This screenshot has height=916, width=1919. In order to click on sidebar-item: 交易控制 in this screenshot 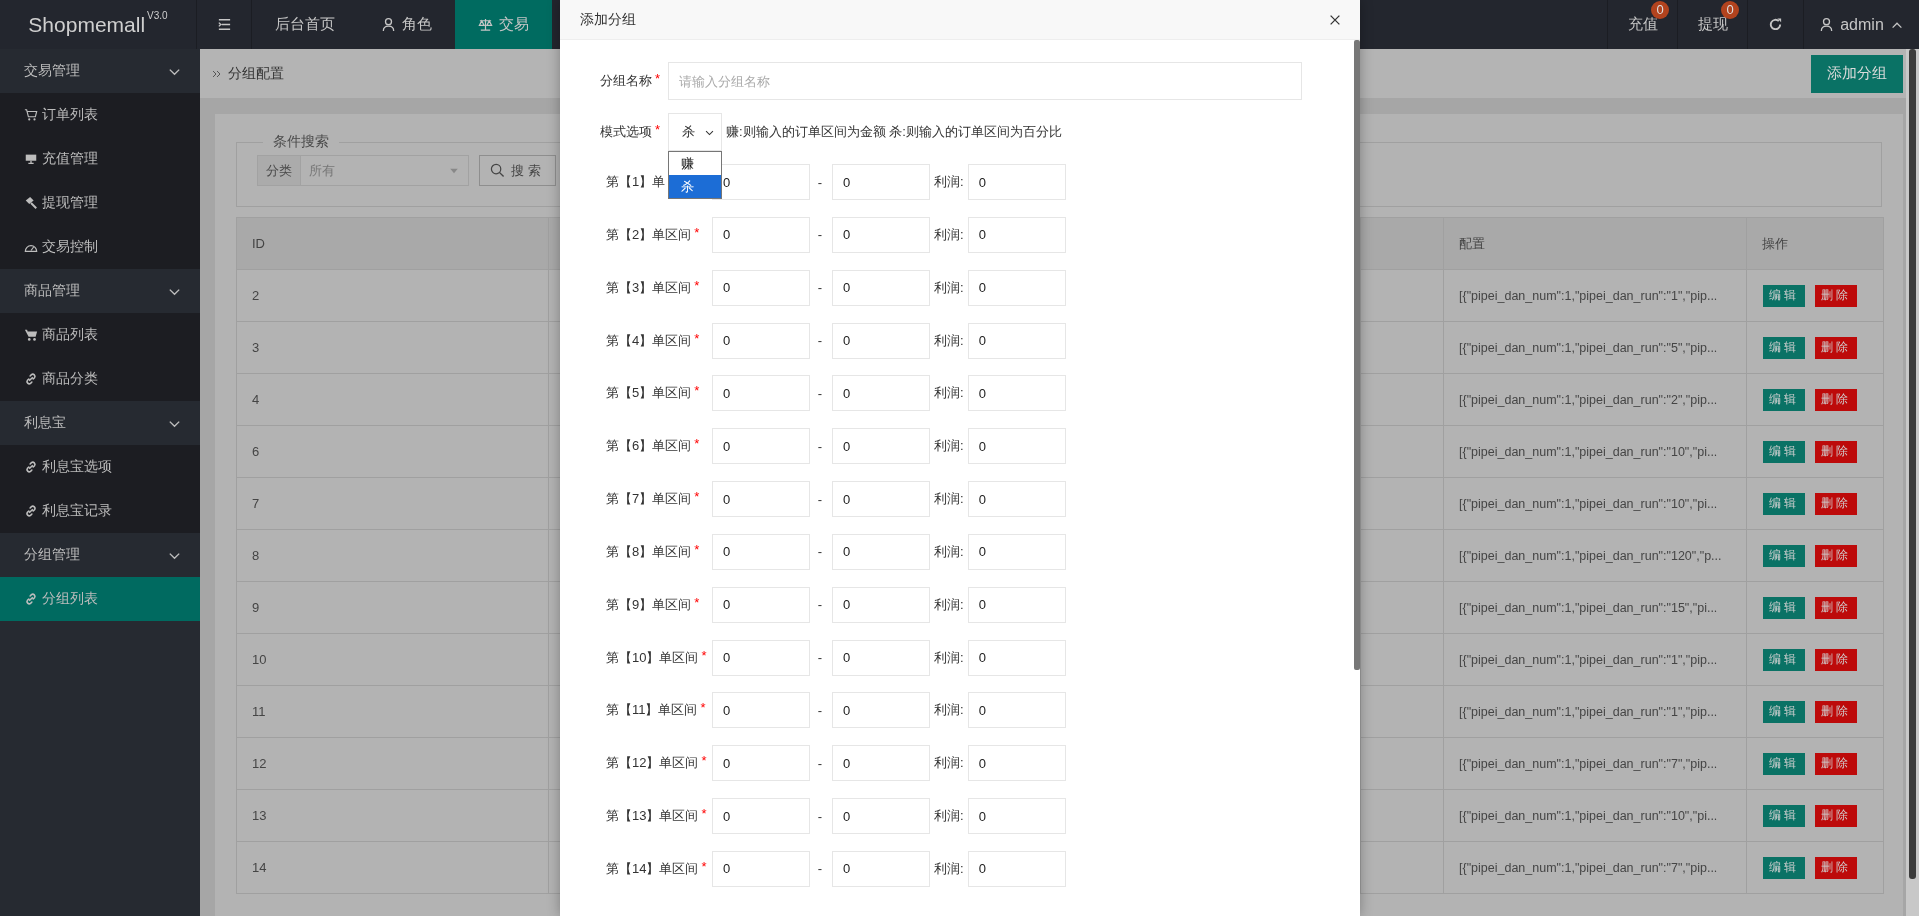, I will do `click(100, 247)`.